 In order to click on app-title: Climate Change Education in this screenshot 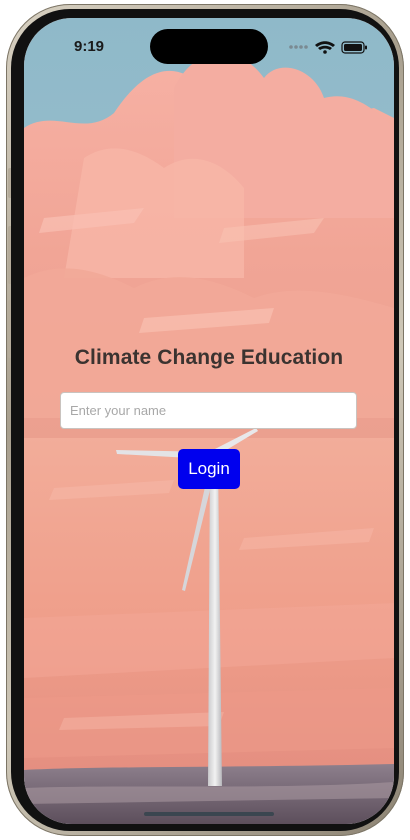, I will do `click(209, 357)`.